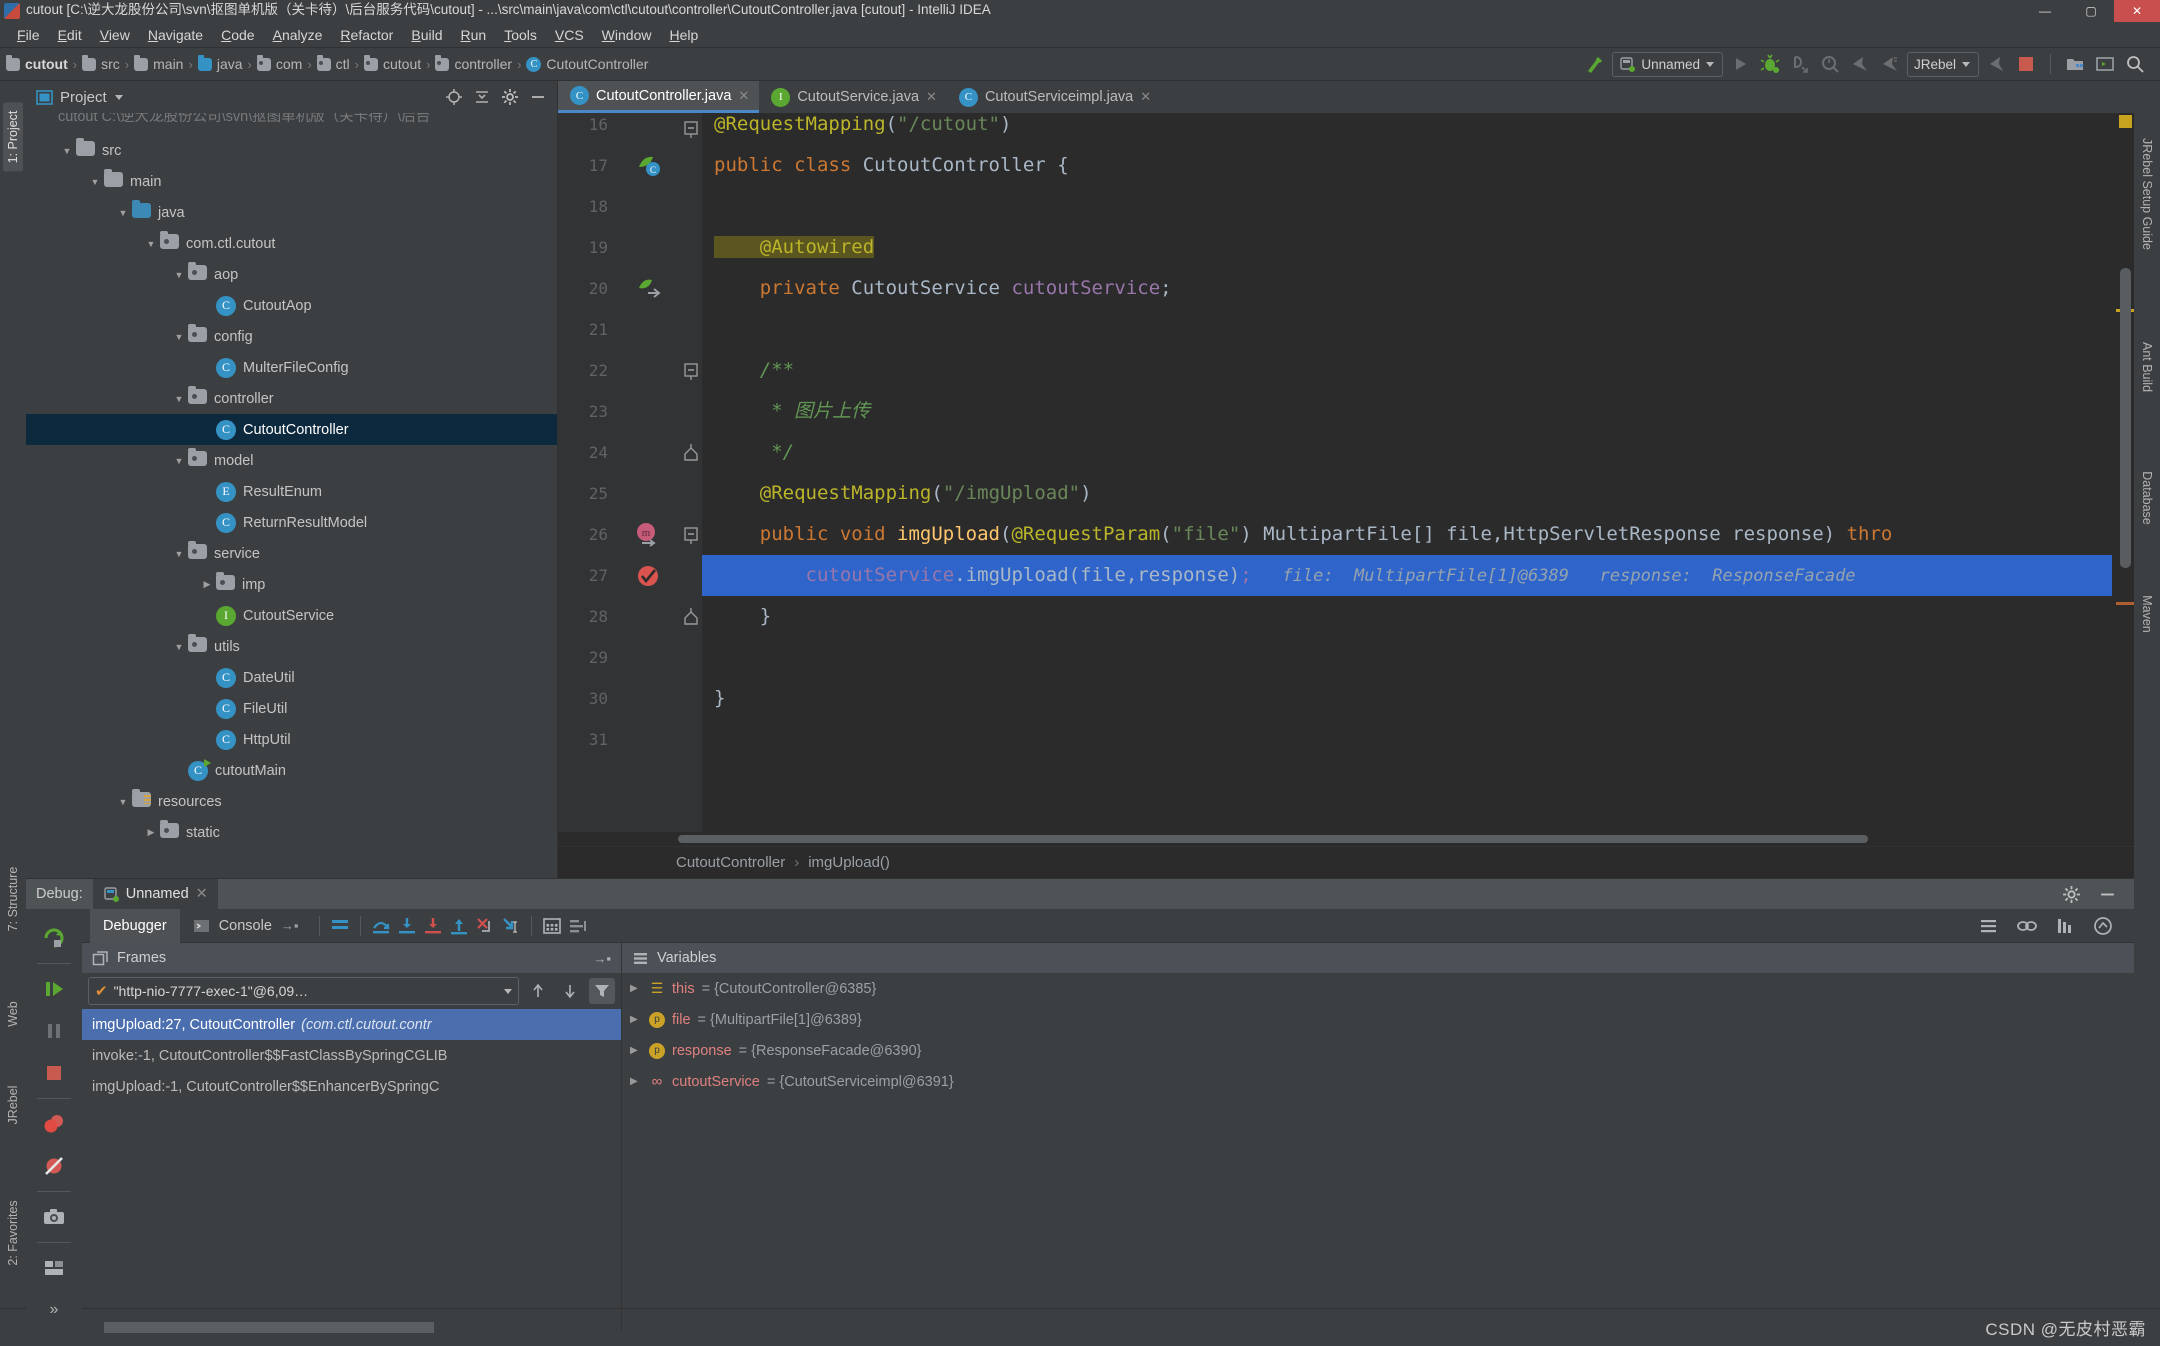  I want to click on tab-debugger: Debugger, so click(135, 925).